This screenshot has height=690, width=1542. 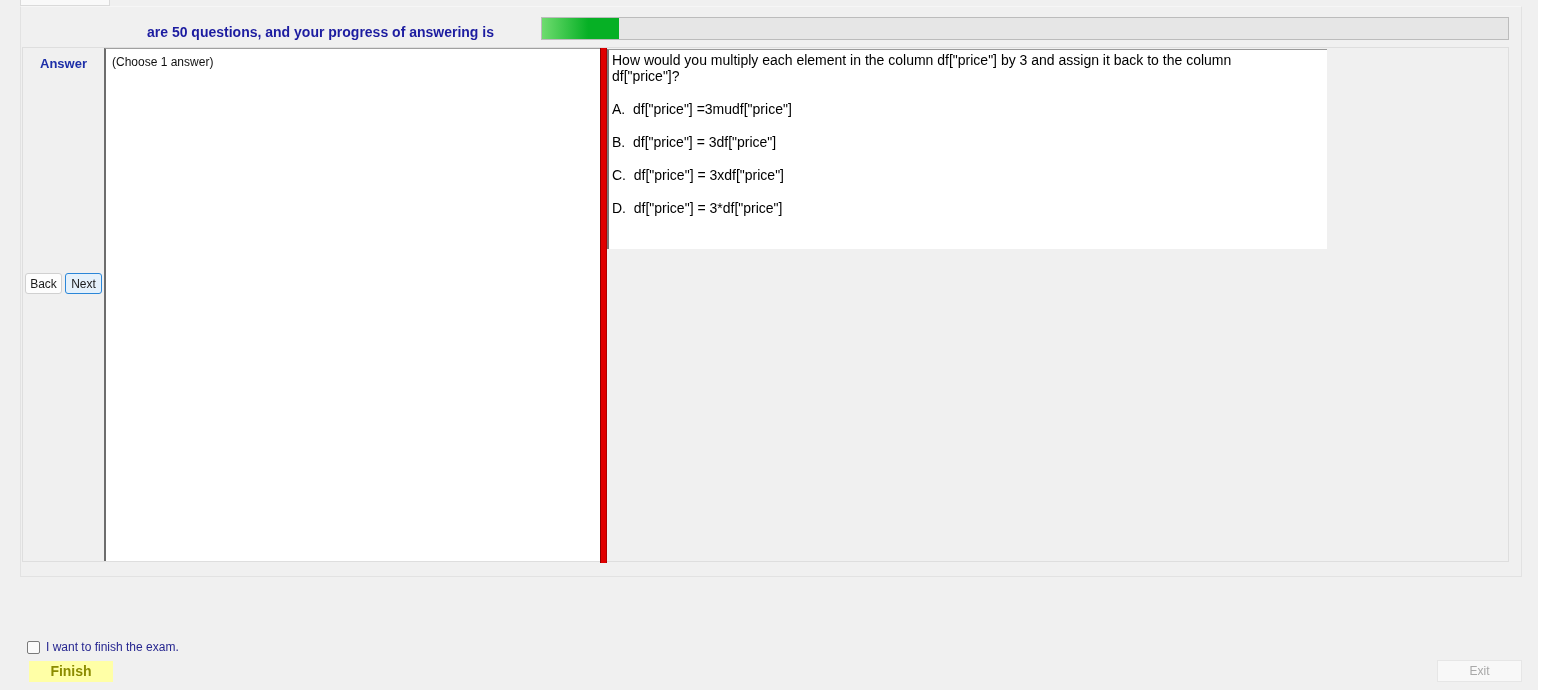 I want to click on answer-option: C. df["price"] = 3xdf["price"], so click(x=969, y=175).